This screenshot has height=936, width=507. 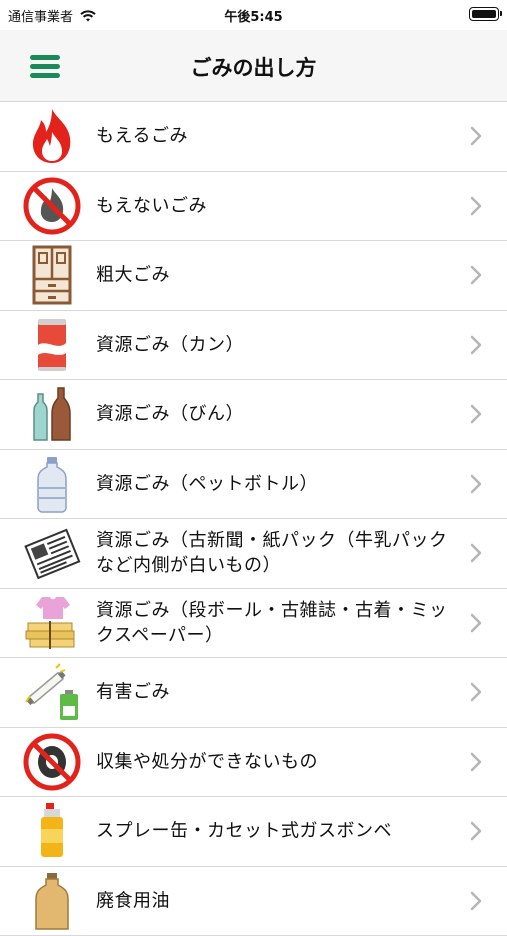 I want to click on flame-icon, so click(x=52, y=136).